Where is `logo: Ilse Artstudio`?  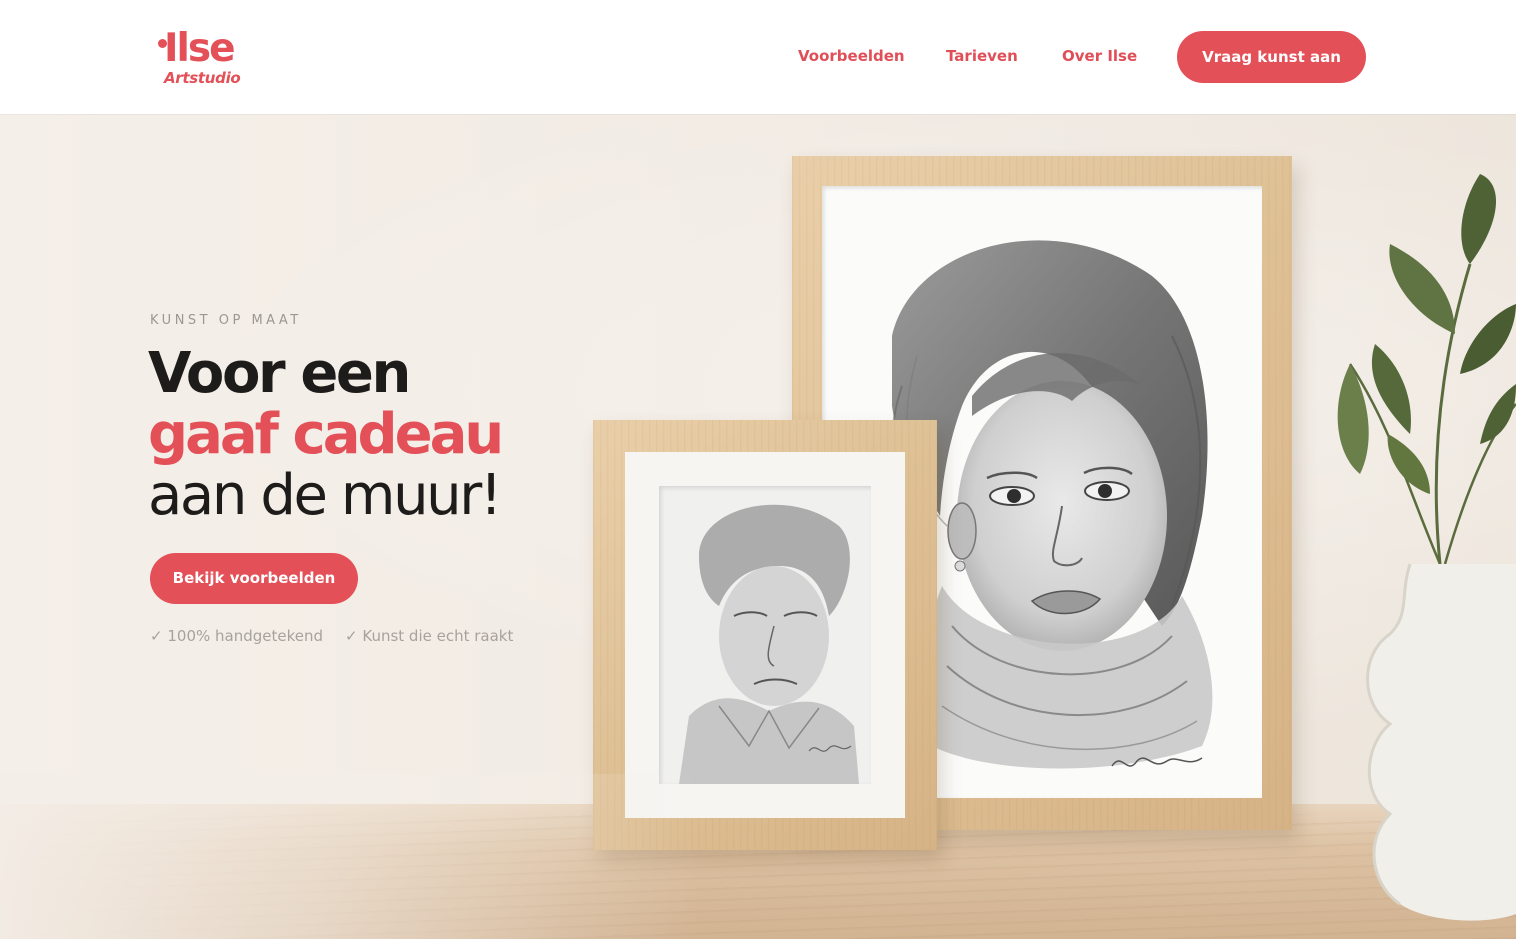
logo: Ilse Artstudio is located at coordinates (206, 58).